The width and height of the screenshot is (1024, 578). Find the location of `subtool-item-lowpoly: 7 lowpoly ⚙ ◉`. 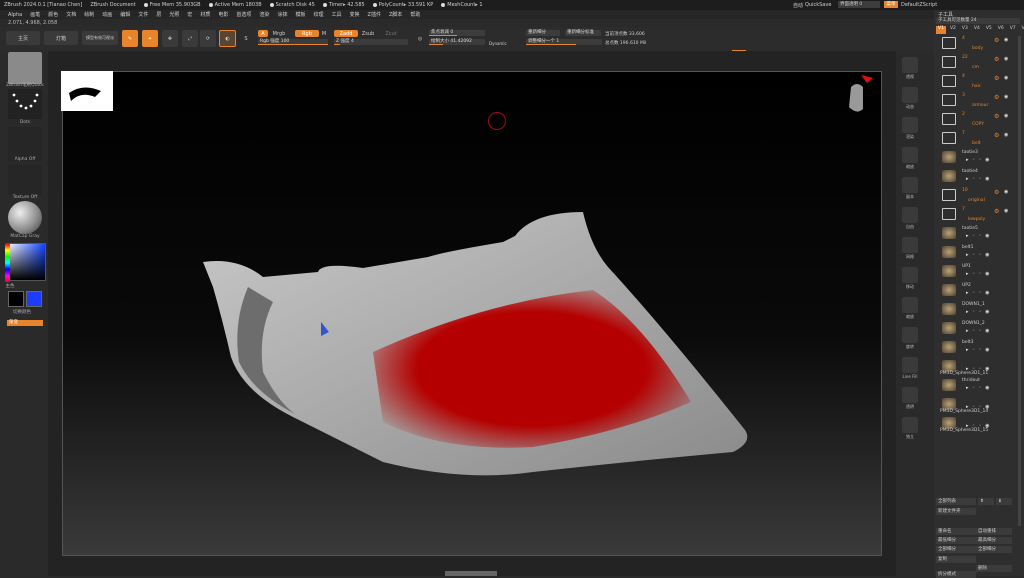

subtool-item-lowpoly: 7 lowpoly ⚙ ◉ is located at coordinates (975, 216).